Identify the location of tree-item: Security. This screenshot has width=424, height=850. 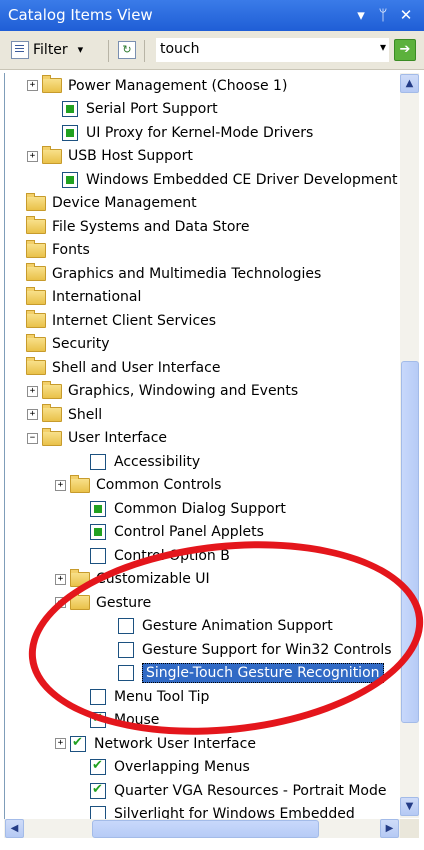
(60, 344).